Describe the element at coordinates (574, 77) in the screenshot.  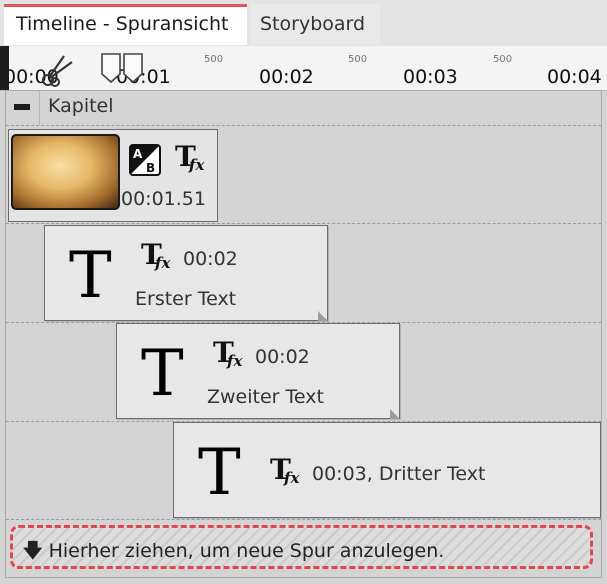
I see `ruler-label-4: 00:04` at that location.